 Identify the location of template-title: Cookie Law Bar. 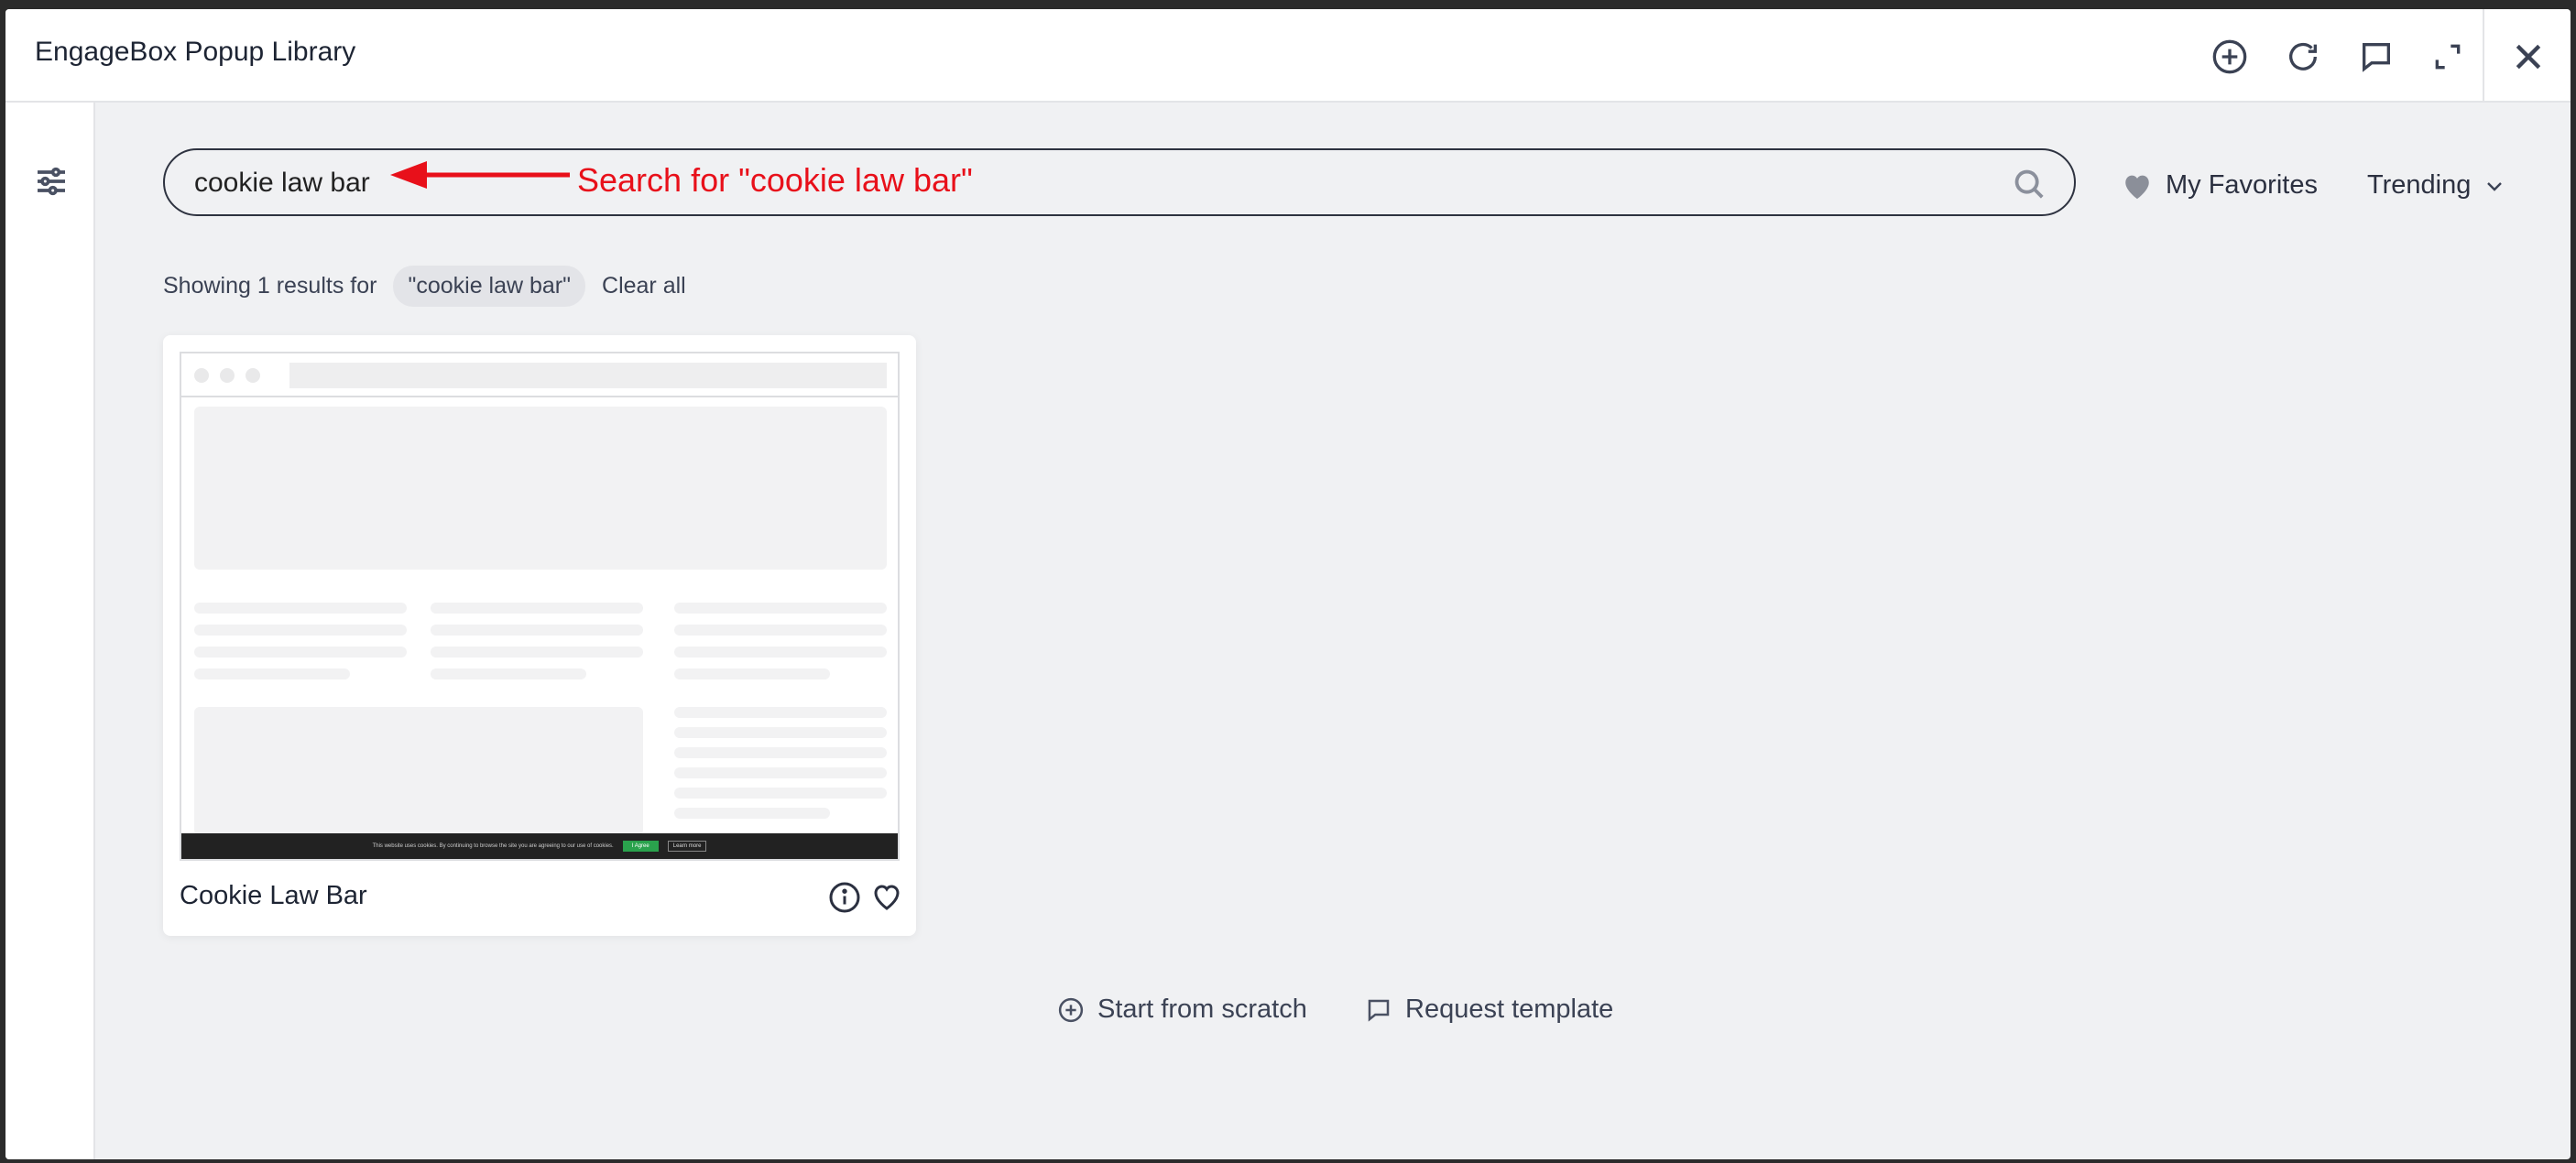
(274, 895).